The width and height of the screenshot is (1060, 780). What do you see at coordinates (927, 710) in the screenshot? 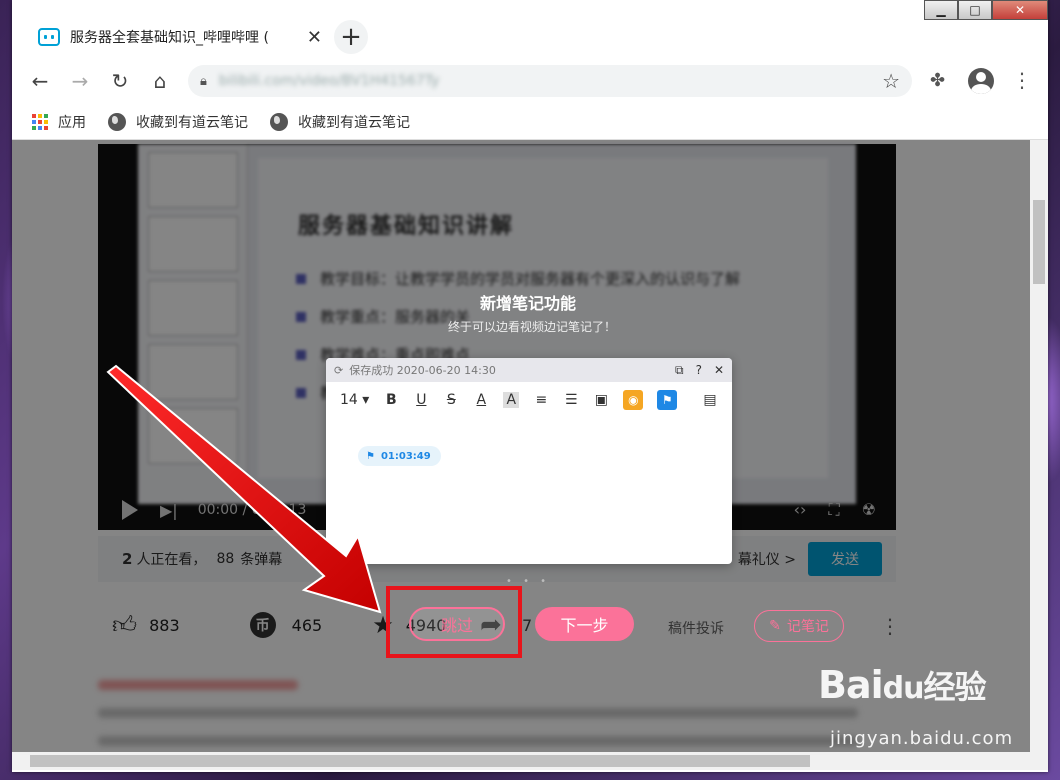
I see `baidu-jingyan-watermark: Baidu经验 jingyan.baidu.com` at bounding box center [927, 710].